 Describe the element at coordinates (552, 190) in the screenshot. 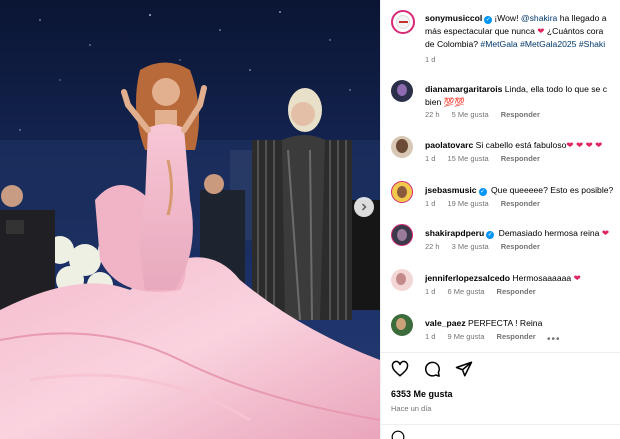

I see `comment-body: Que queeeee? Esto es posible?` at that location.